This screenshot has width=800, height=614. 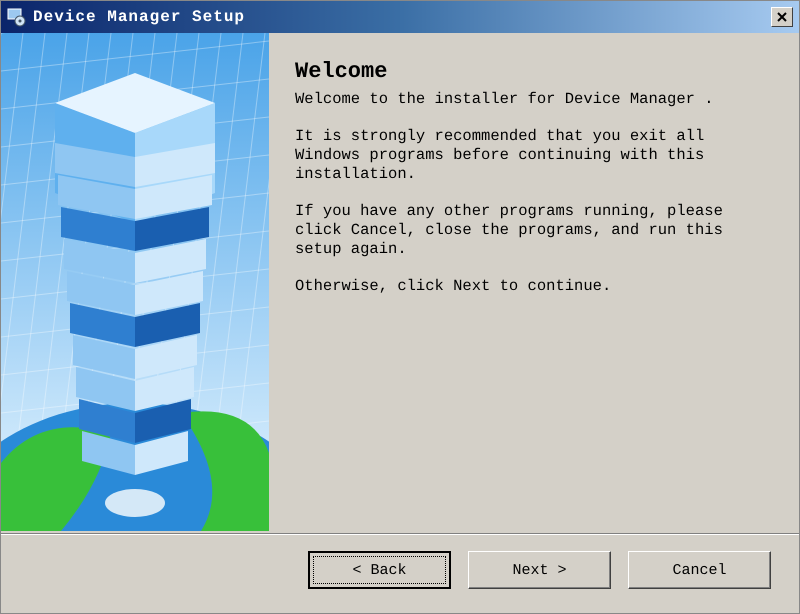 I want to click on close-icon, so click(x=782, y=17).